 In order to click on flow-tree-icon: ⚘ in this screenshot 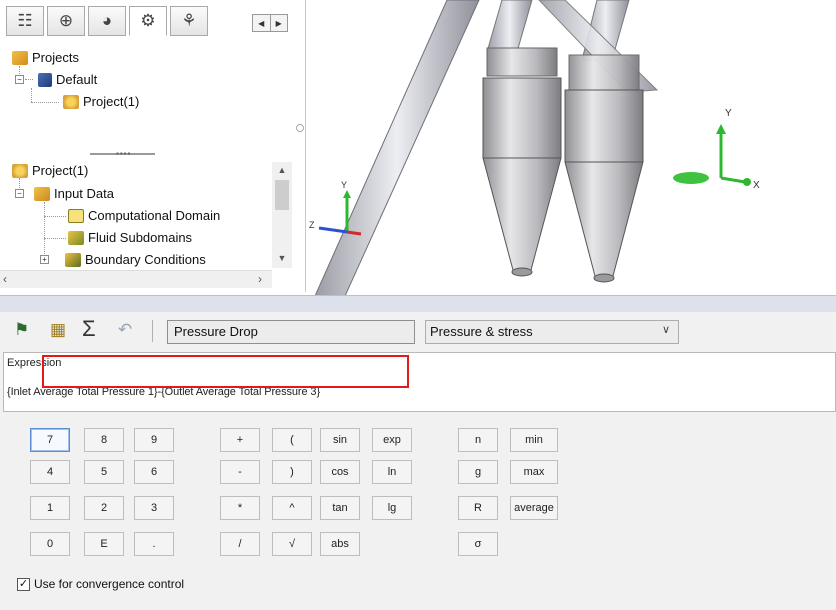, I will do `click(189, 21)`.